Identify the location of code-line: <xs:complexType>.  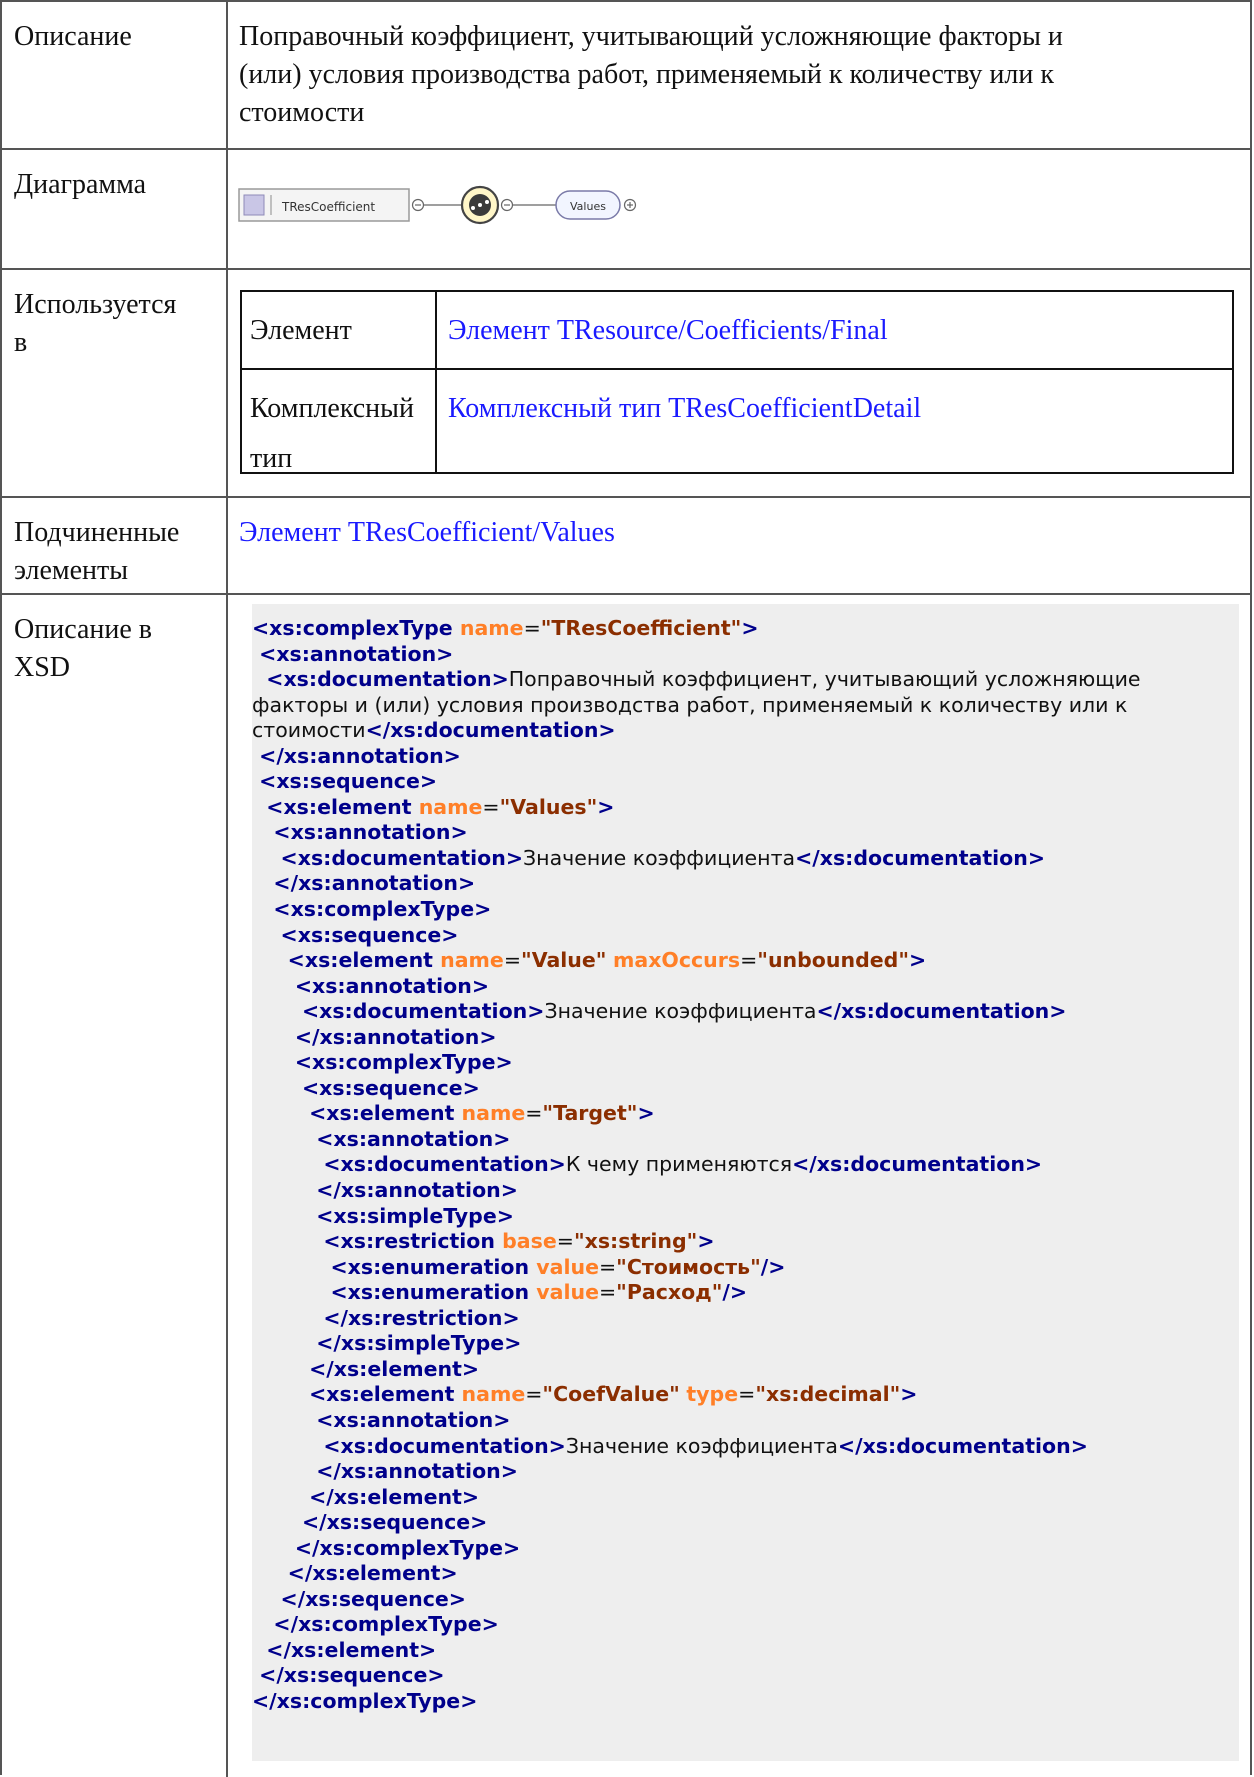
(745, 910).